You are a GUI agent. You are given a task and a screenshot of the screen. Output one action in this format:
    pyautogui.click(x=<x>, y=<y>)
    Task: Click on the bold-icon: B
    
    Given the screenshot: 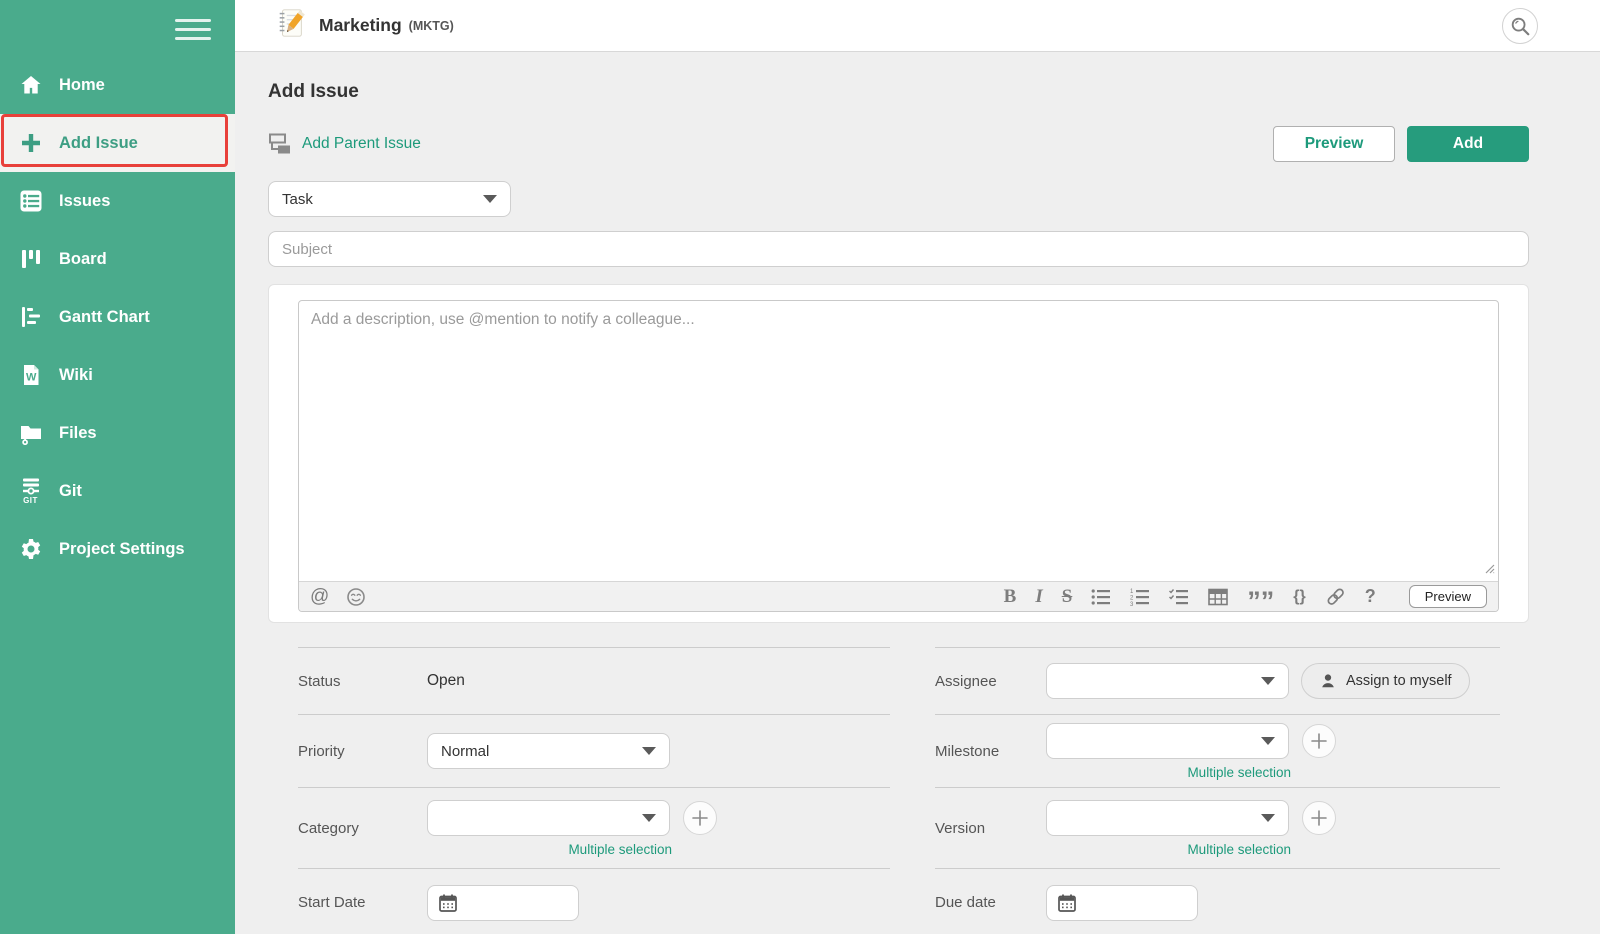 What is the action you would take?
    pyautogui.click(x=1010, y=597)
    